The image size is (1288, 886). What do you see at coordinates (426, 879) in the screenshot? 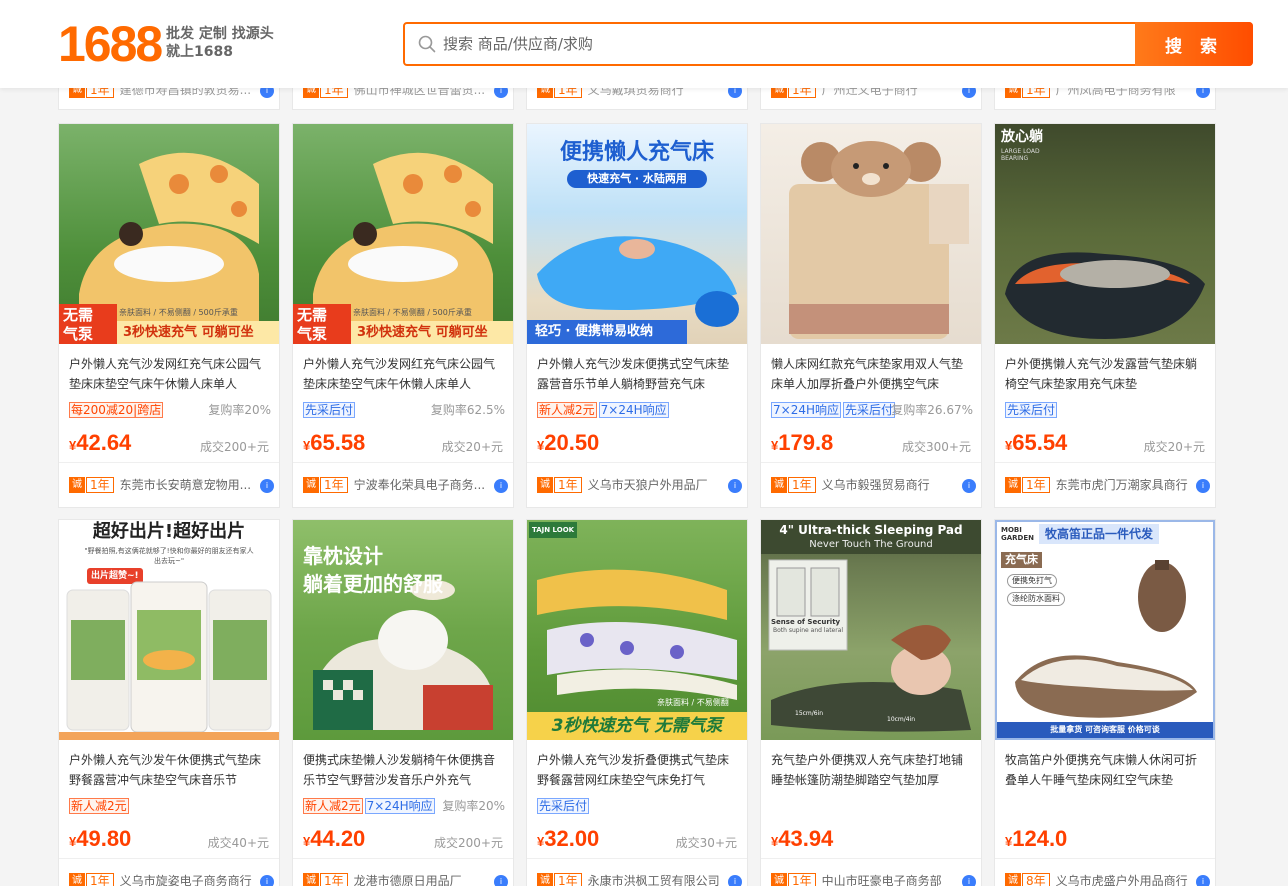
I see `shop-name: 龙港市德原日用品厂` at bounding box center [426, 879].